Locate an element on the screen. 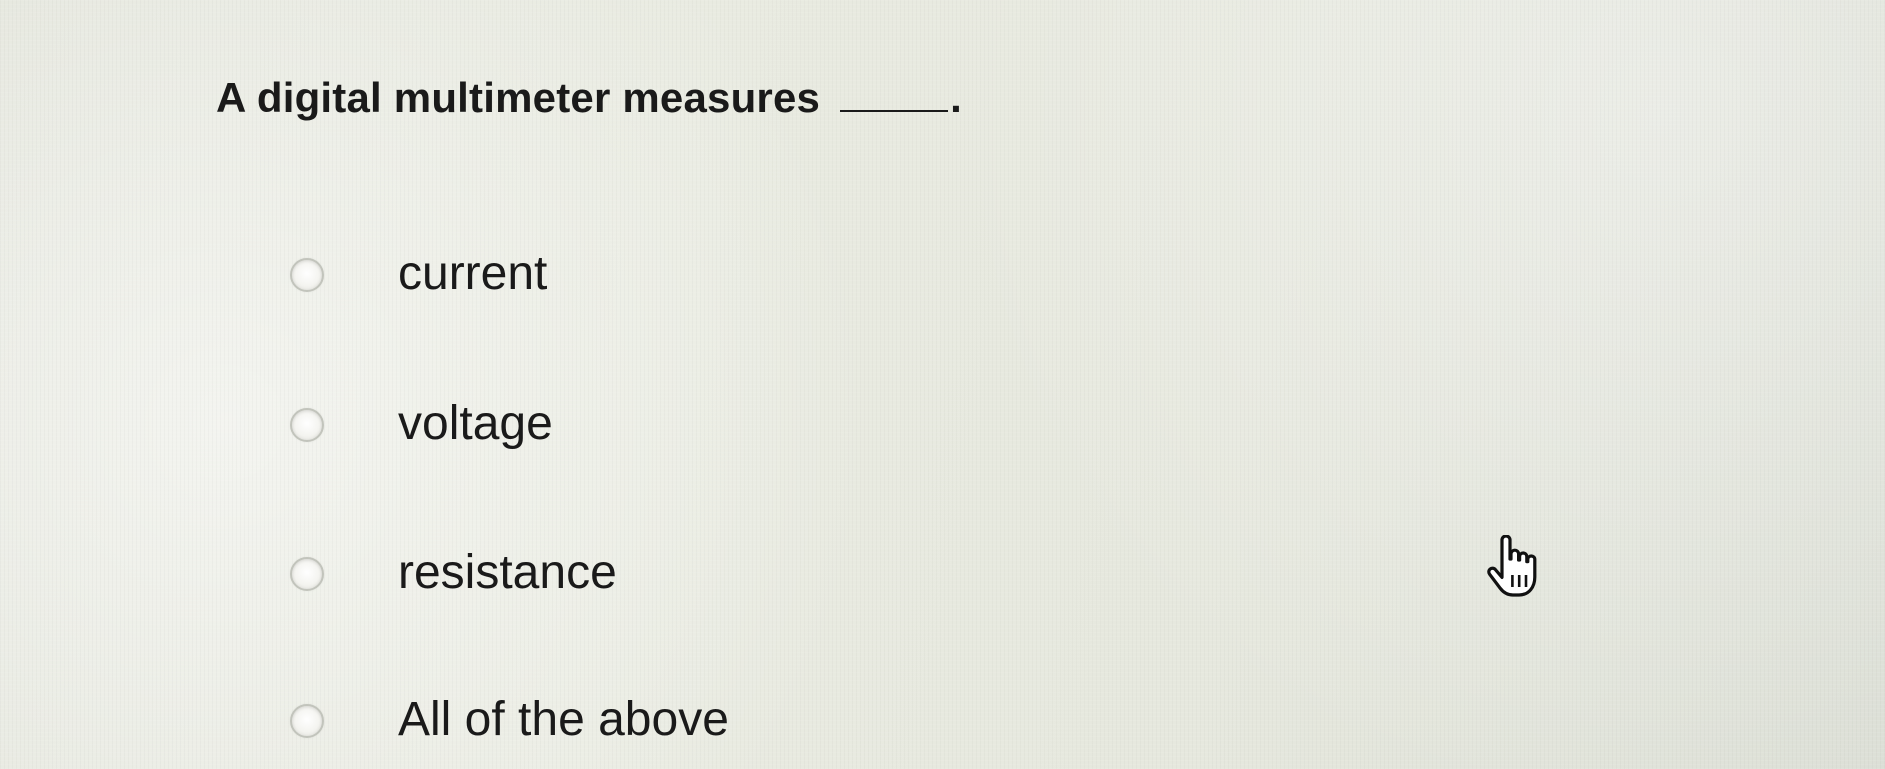  option-label-all-of-the-above: All of the above is located at coordinates (563, 720).